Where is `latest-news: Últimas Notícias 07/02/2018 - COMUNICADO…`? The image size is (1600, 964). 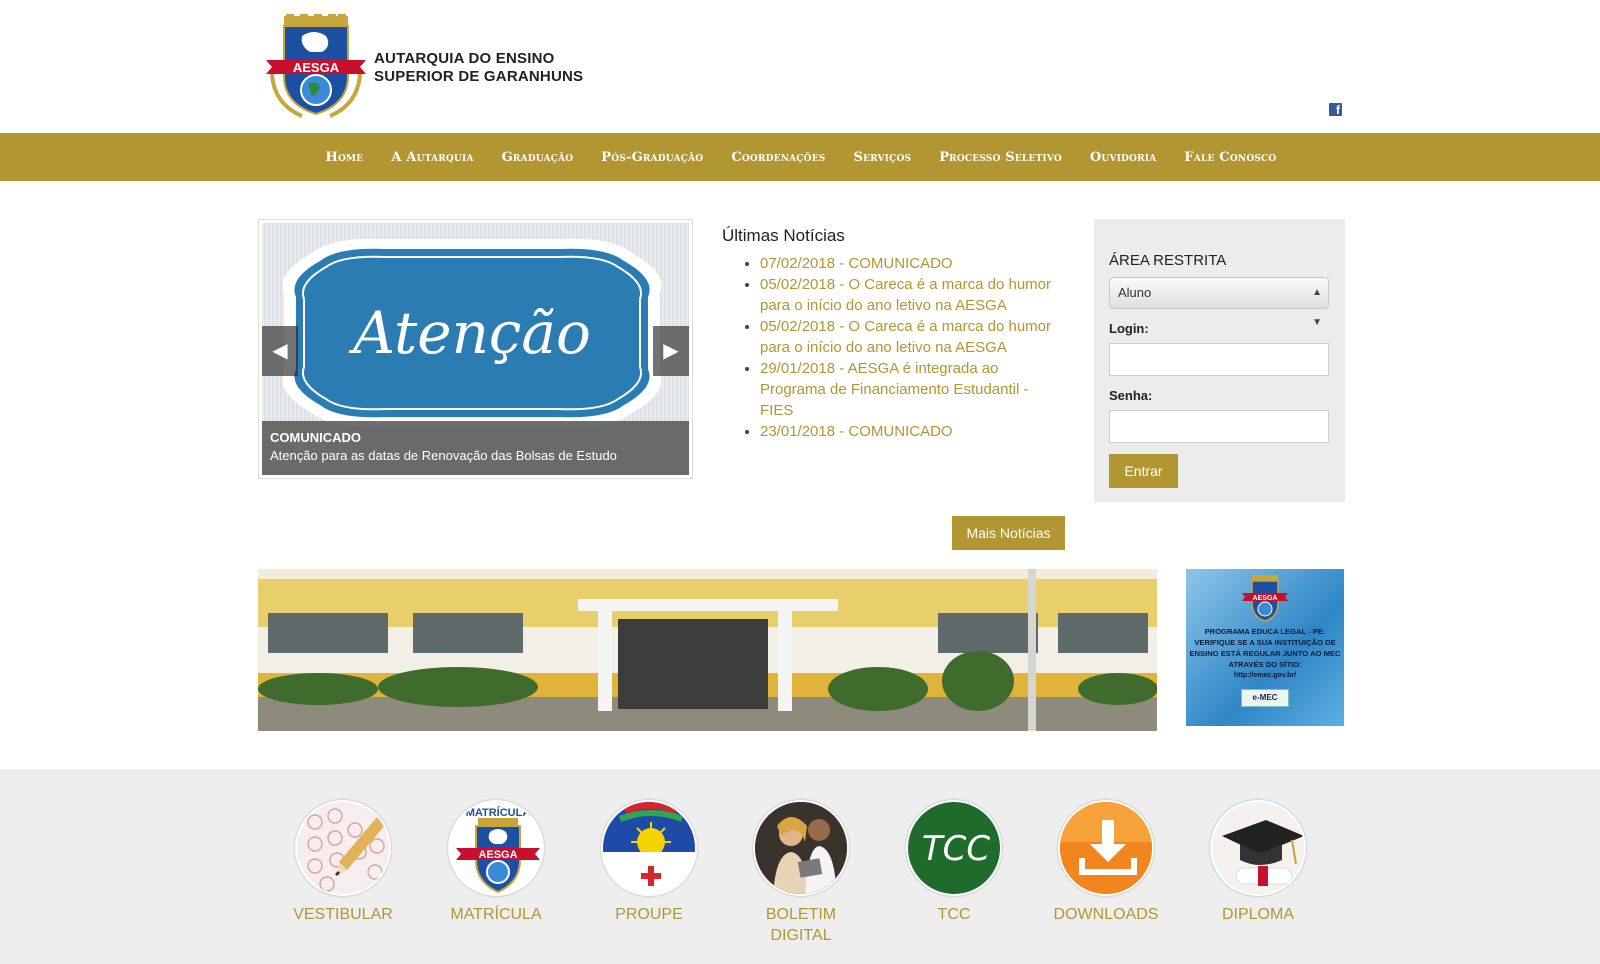 latest-news: Últimas Notícias 07/02/2018 - COMUNICADO… is located at coordinates (892, 334).